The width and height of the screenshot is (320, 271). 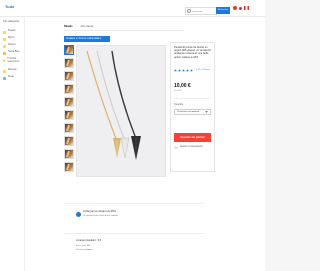 I want to click on thumbnail-list, so click(x=69, y=110).